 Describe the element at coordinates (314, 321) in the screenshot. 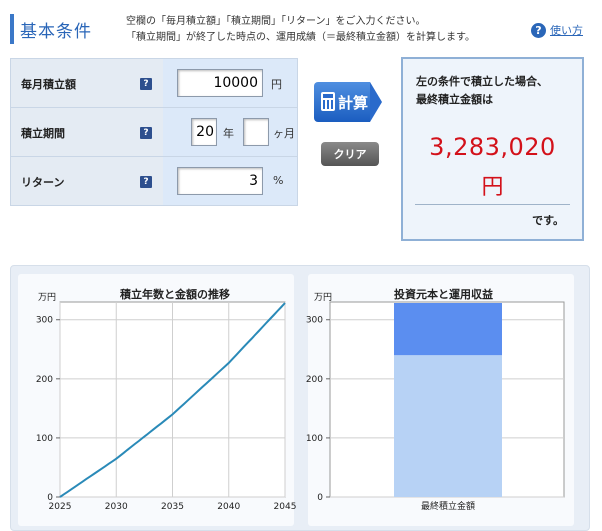

I see `bar-y-tick-label: 300` at that location.